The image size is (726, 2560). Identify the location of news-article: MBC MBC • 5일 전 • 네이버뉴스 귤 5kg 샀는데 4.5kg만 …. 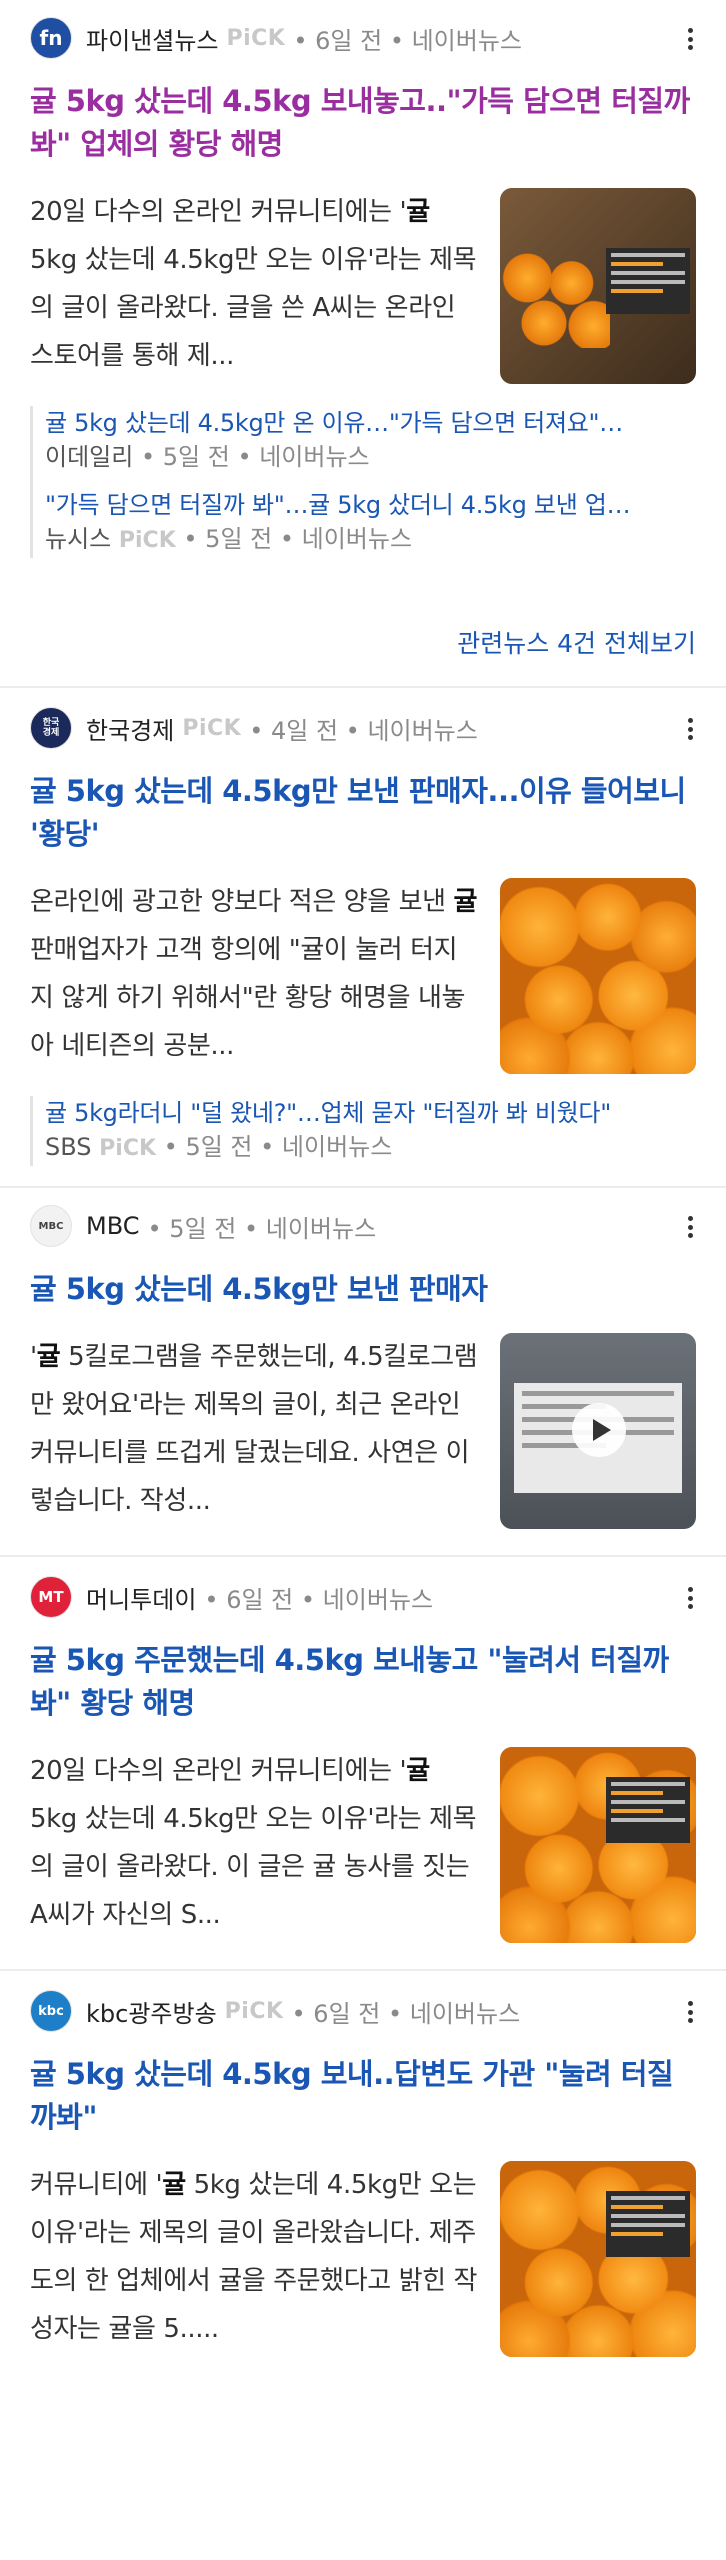
(363, 1372).